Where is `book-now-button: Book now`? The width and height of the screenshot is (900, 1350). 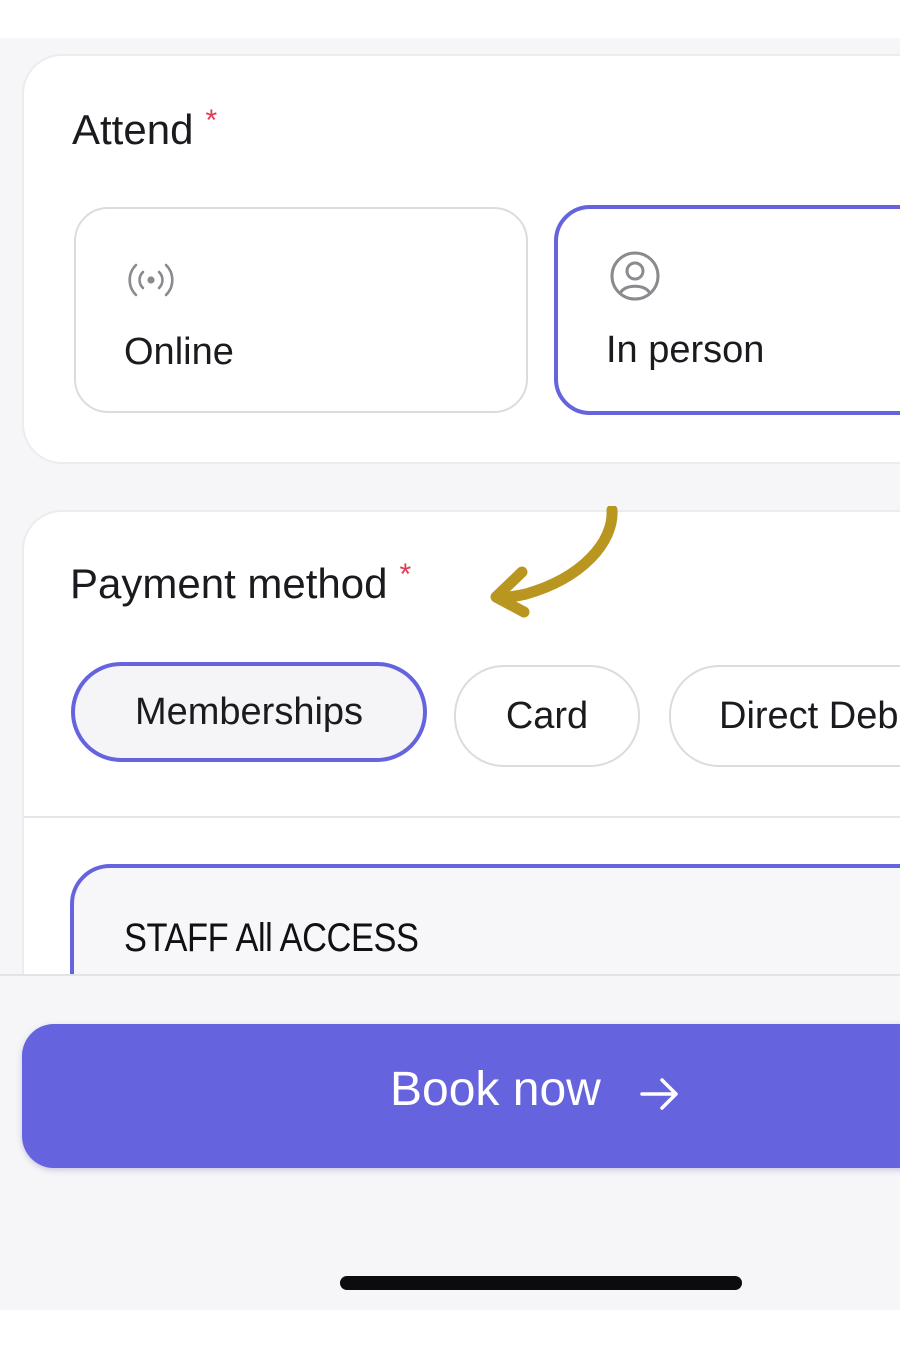 book-now-button: Book now is located at coordinates (461, 1096).